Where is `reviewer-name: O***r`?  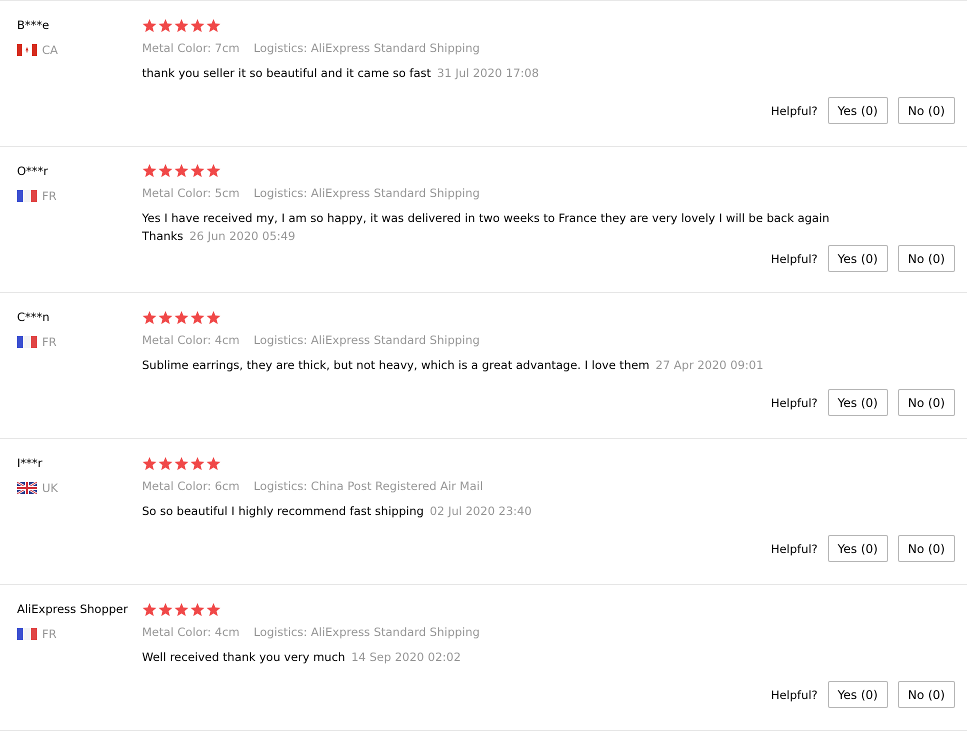 reviewer-name: O***r is located at coordinates (33, 171).